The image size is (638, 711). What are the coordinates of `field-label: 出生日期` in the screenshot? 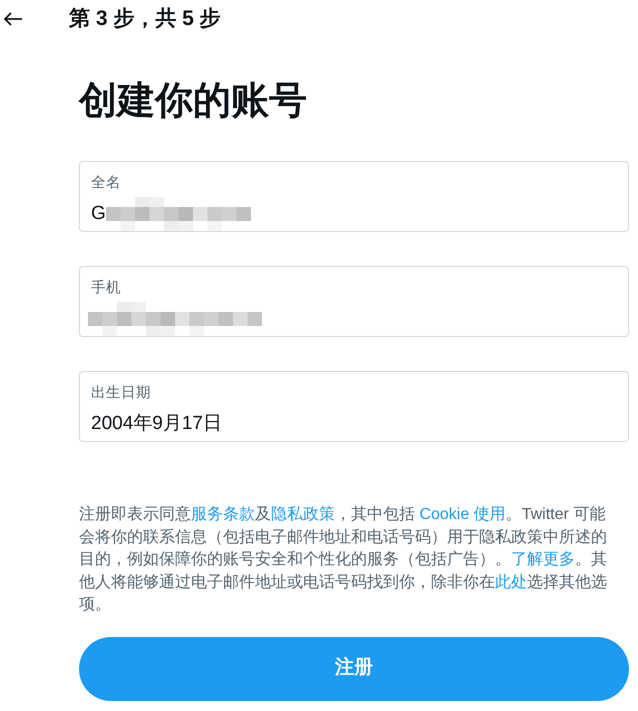 It's located at (121, 393).